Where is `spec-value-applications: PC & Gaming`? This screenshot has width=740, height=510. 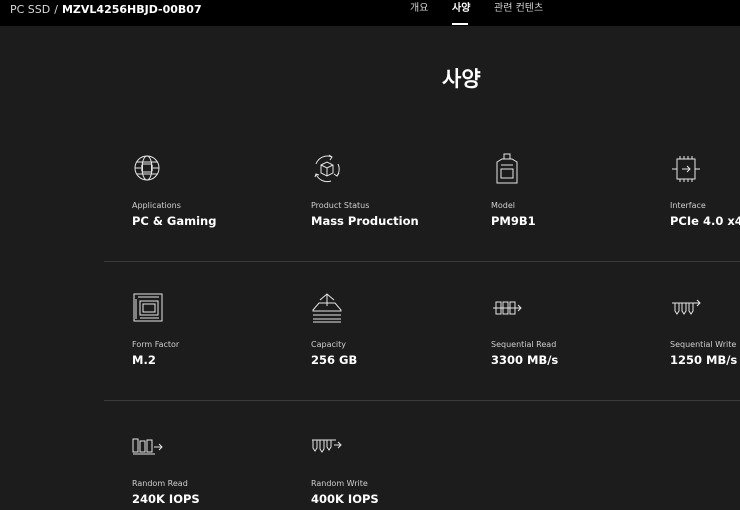
spec-value-applications: PC & Gaming is located at coordinates (174, 221).